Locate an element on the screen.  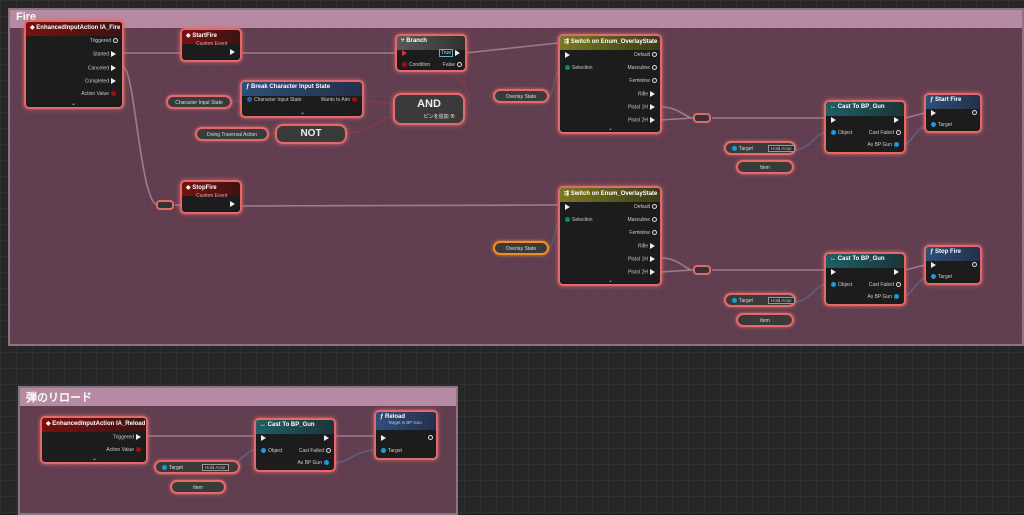
add-pin-button: ピンを追加 ⊕ is located at coordinates (439, 116).